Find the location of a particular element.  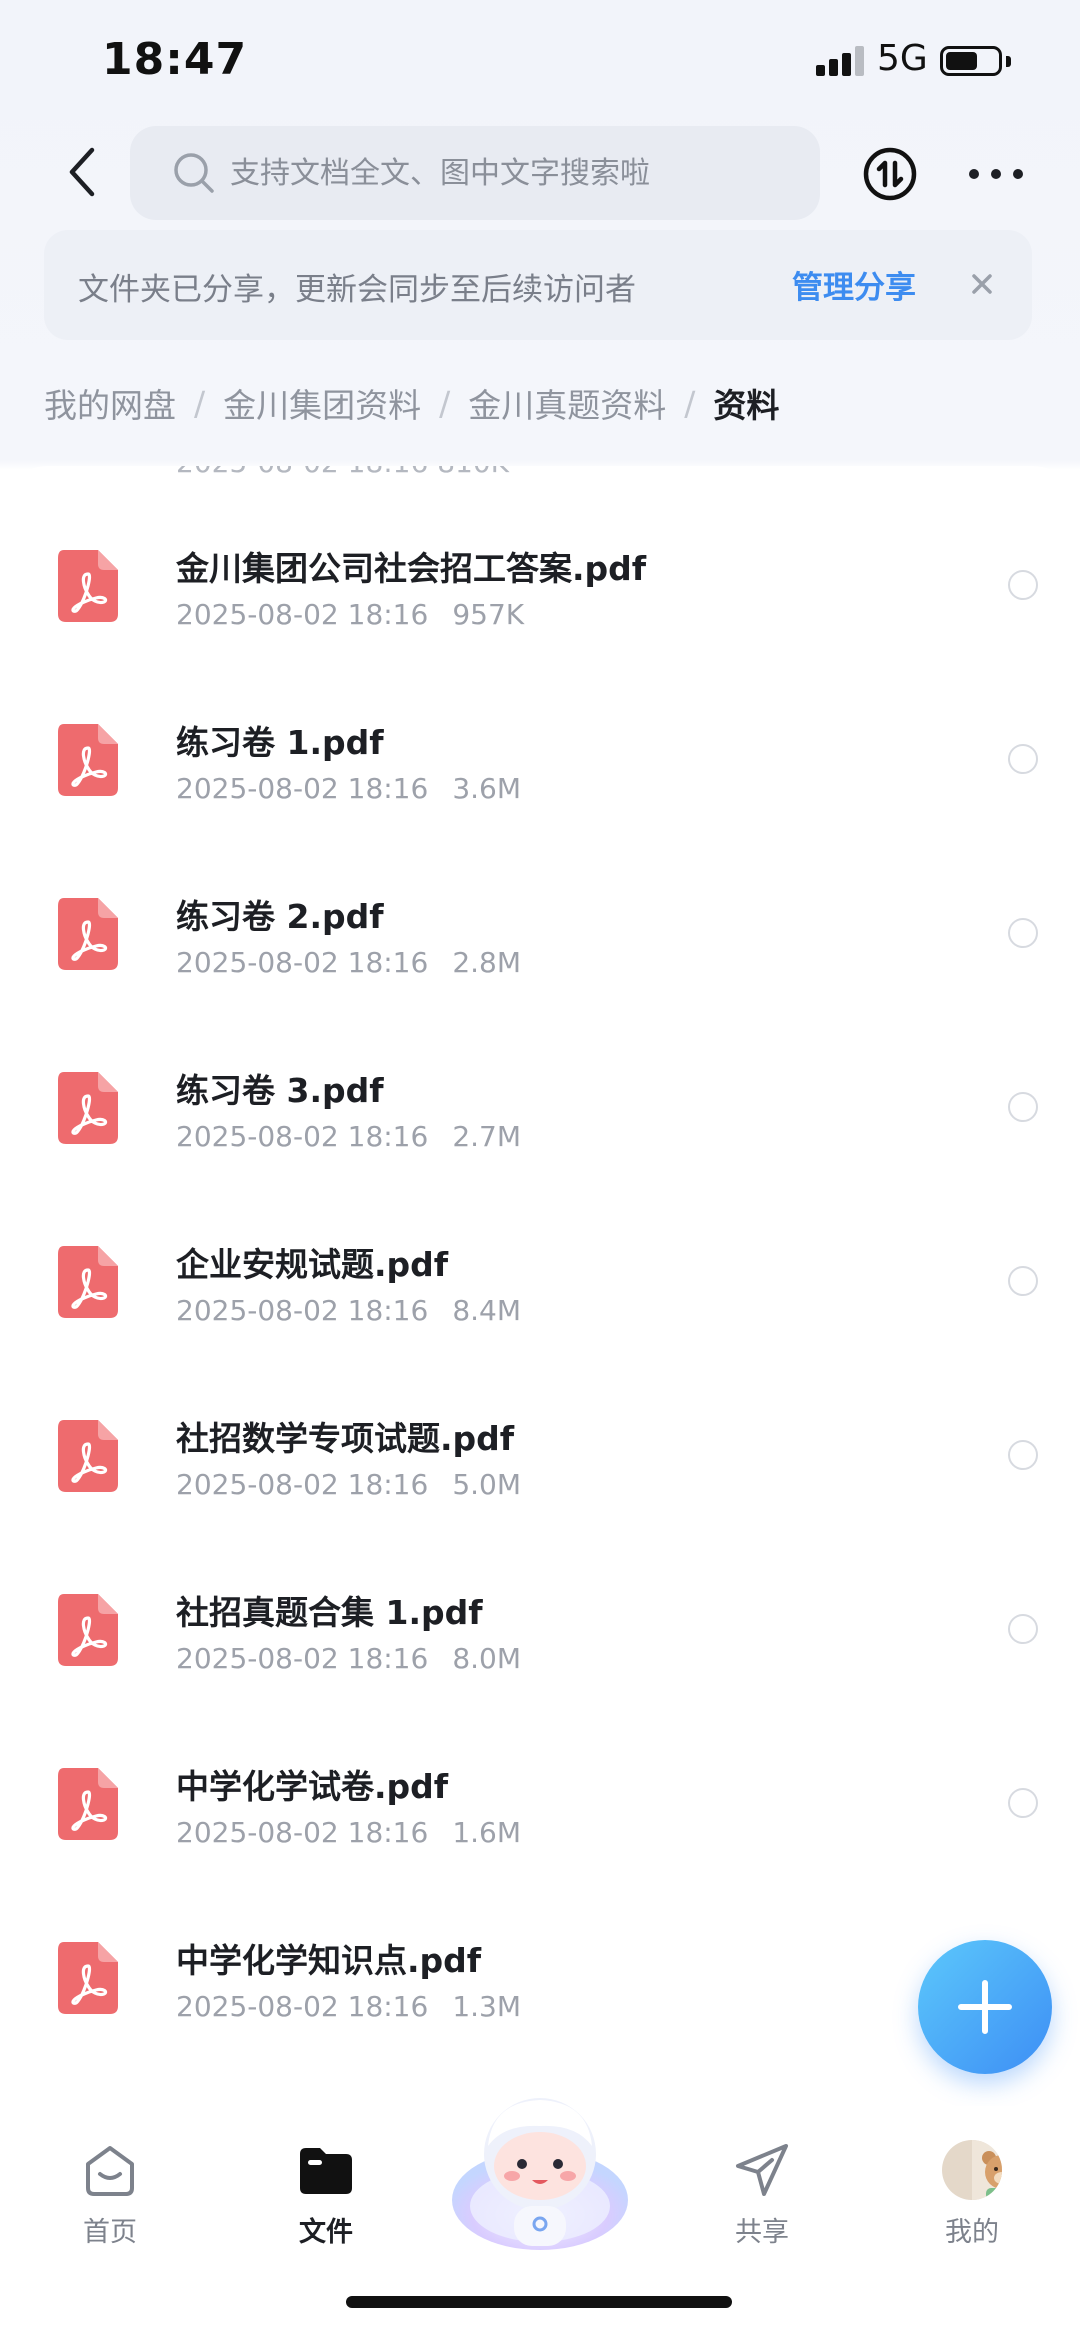

file-name: 企业安规试题.pdf is located at coordinates (312, 1264).